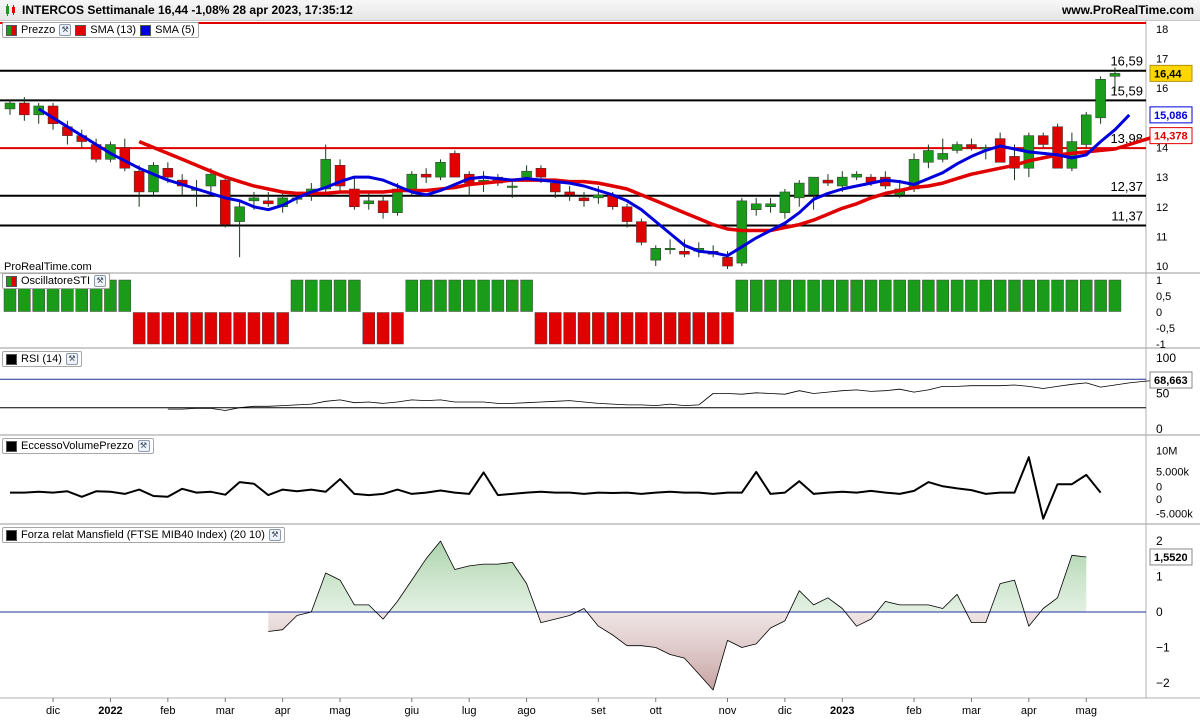 Image resolution: width=1200 pixels, height=720 pixels. I want to click on sma13-badge: 14,378, so click(1171, 136).